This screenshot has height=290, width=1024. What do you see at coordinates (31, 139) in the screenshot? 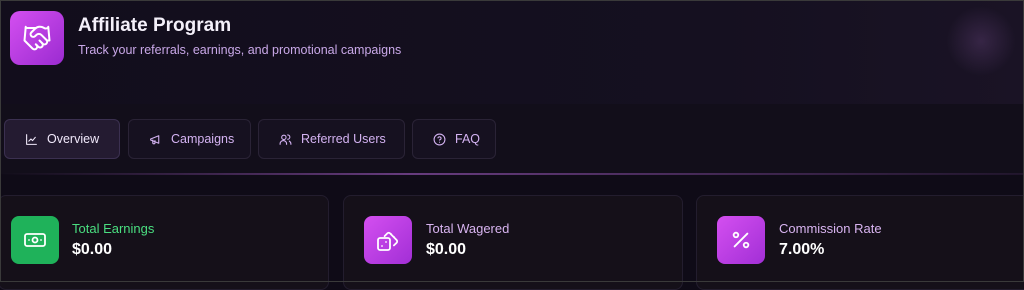
I see `chart-line-icon` at bounding box center [31, 139].